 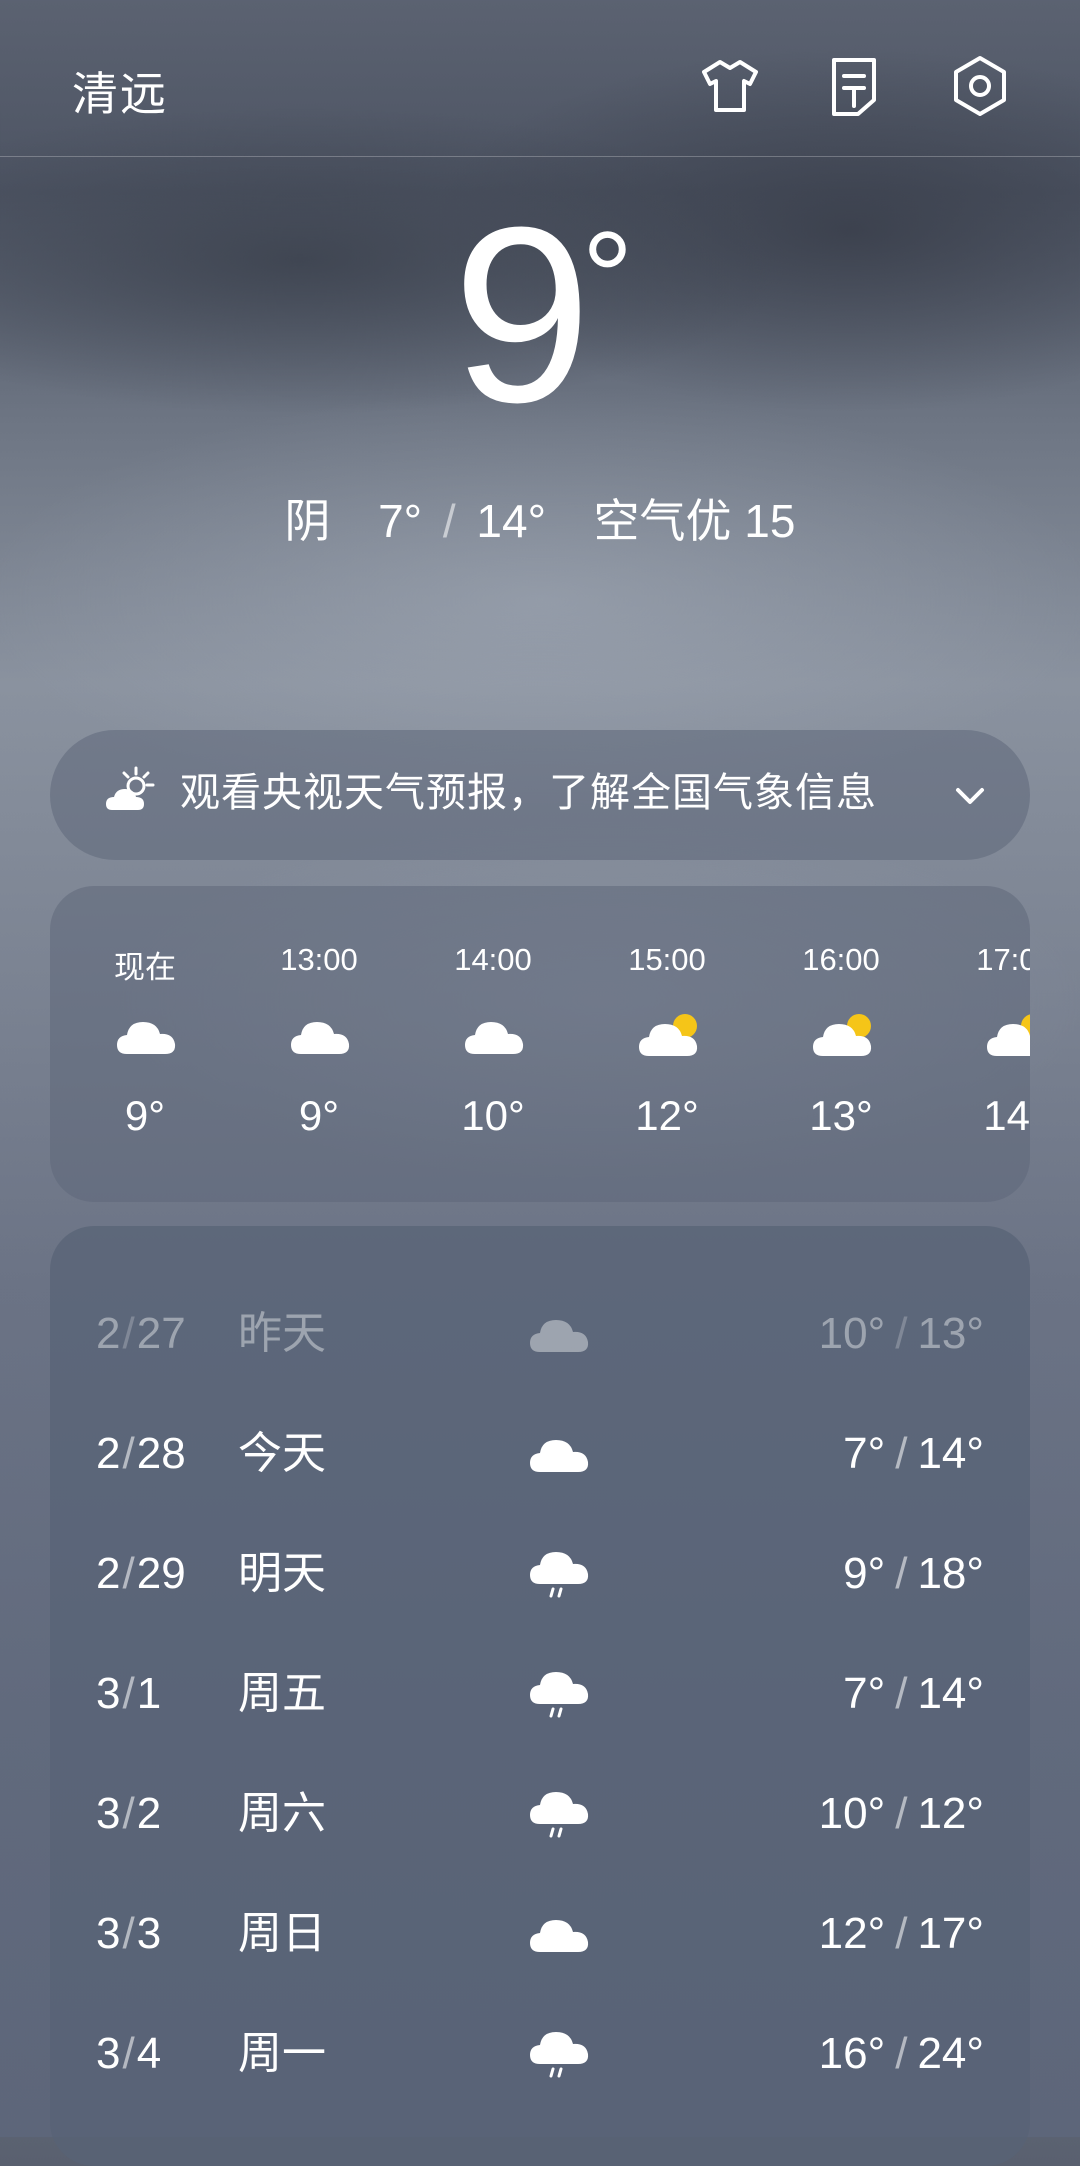 I want to click on daily-row: 2/28 今天 7°/14°, so click(x=540, y=1454).